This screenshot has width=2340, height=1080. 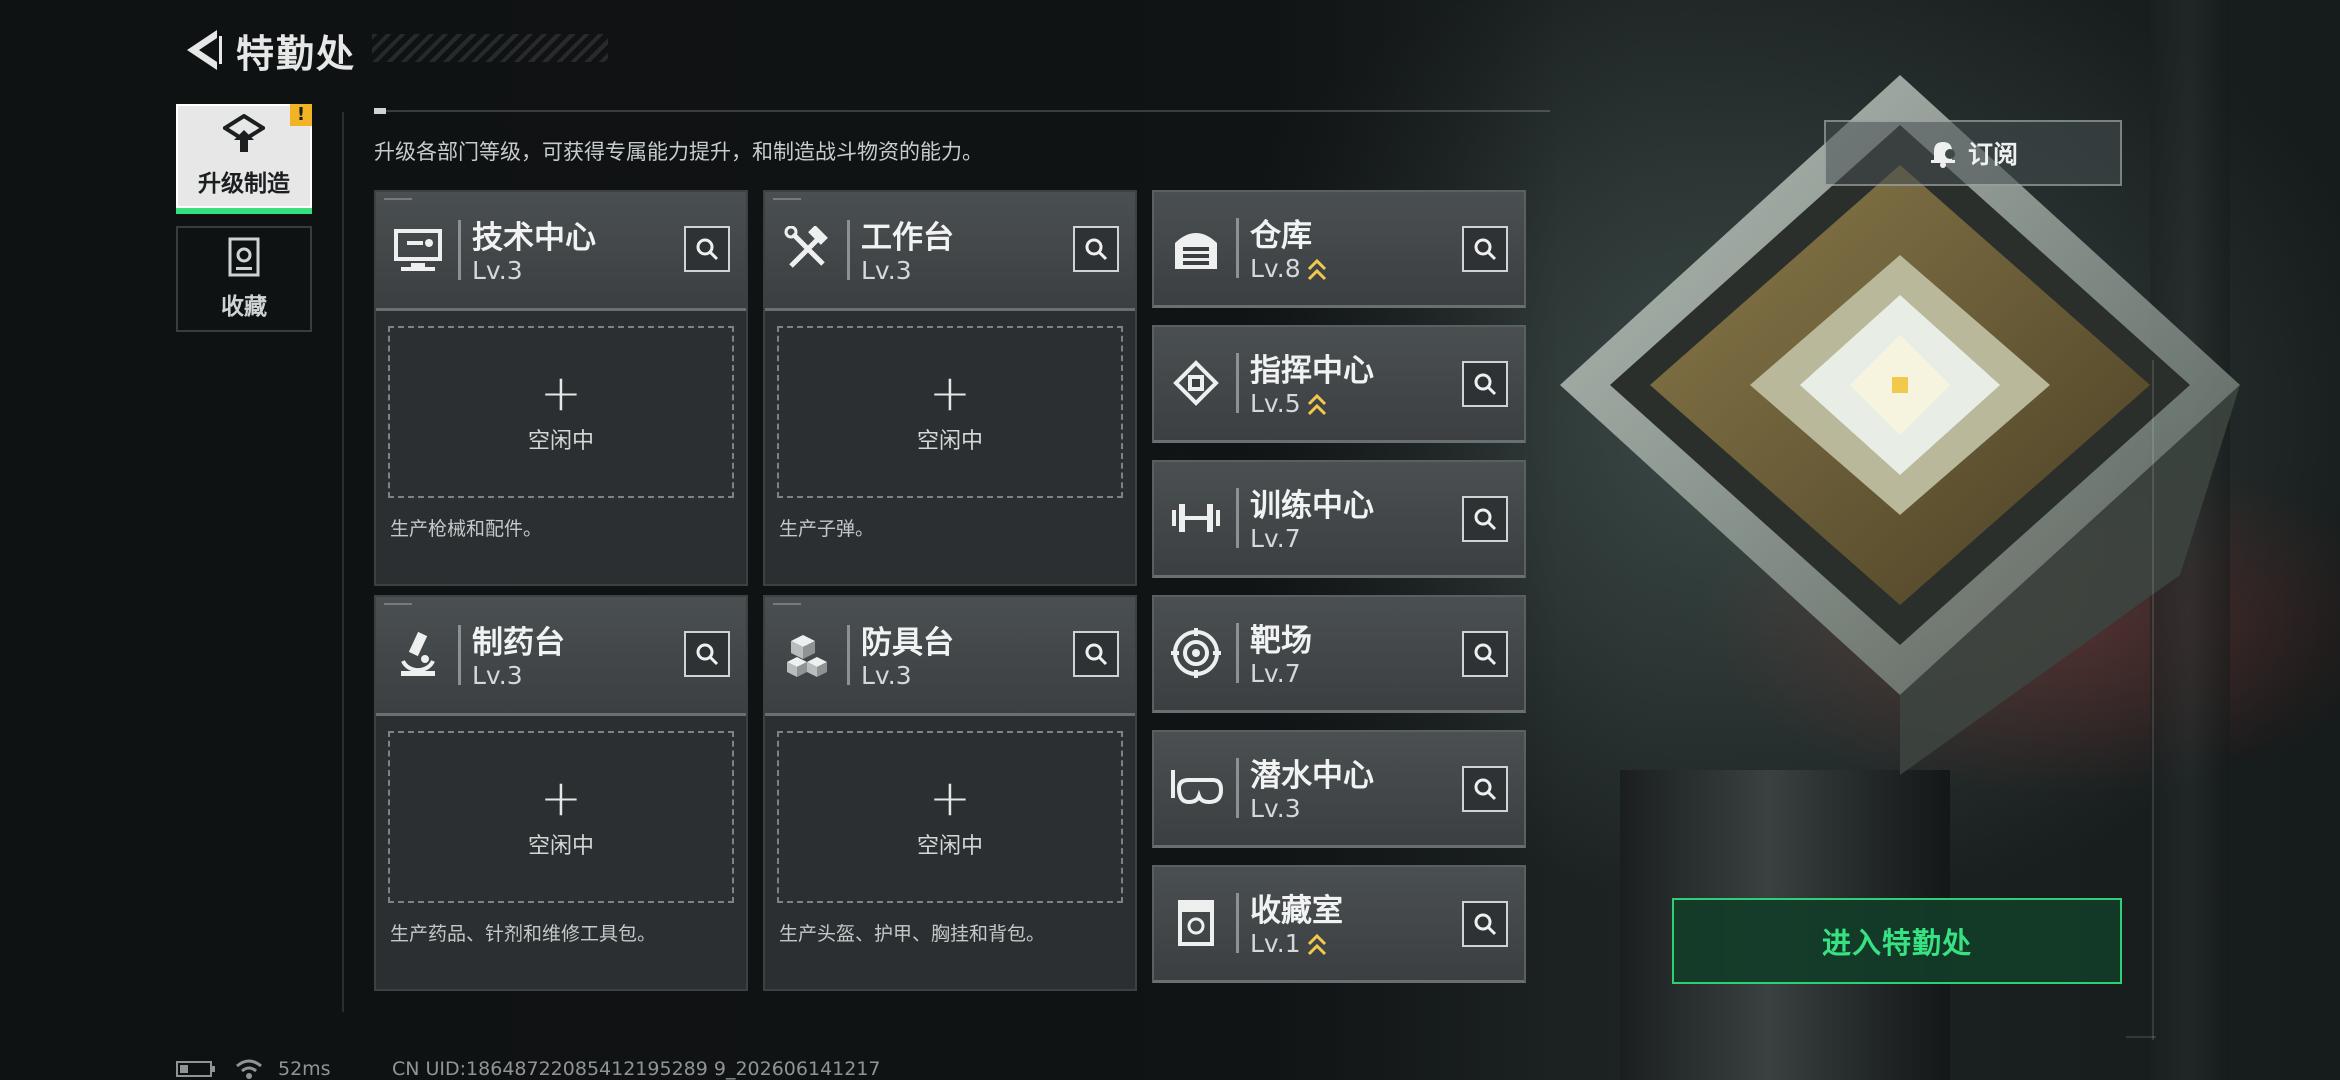 I want to click on blocks-icon, so click(x=807, y=655).